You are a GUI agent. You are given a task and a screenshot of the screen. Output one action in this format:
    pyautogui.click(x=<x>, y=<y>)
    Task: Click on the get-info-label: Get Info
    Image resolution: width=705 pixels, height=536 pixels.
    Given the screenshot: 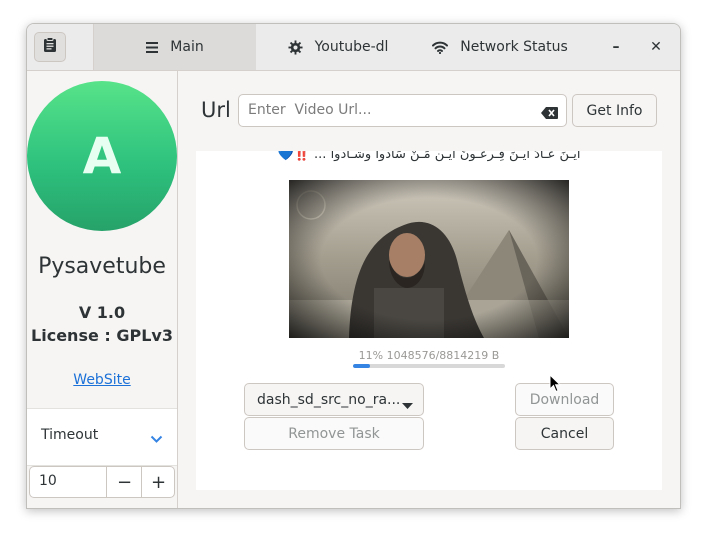 What is the action you would take?
    pyautogui.click(x=614, y=110)
    